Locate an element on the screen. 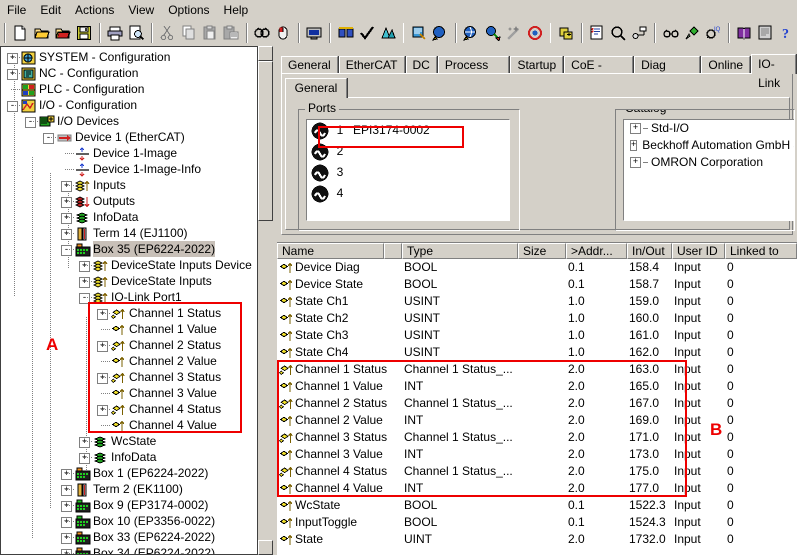 The height and width of the screenshot is (555, 797). catalog-row: + Std-I/O is located at coordinates (709, 128).